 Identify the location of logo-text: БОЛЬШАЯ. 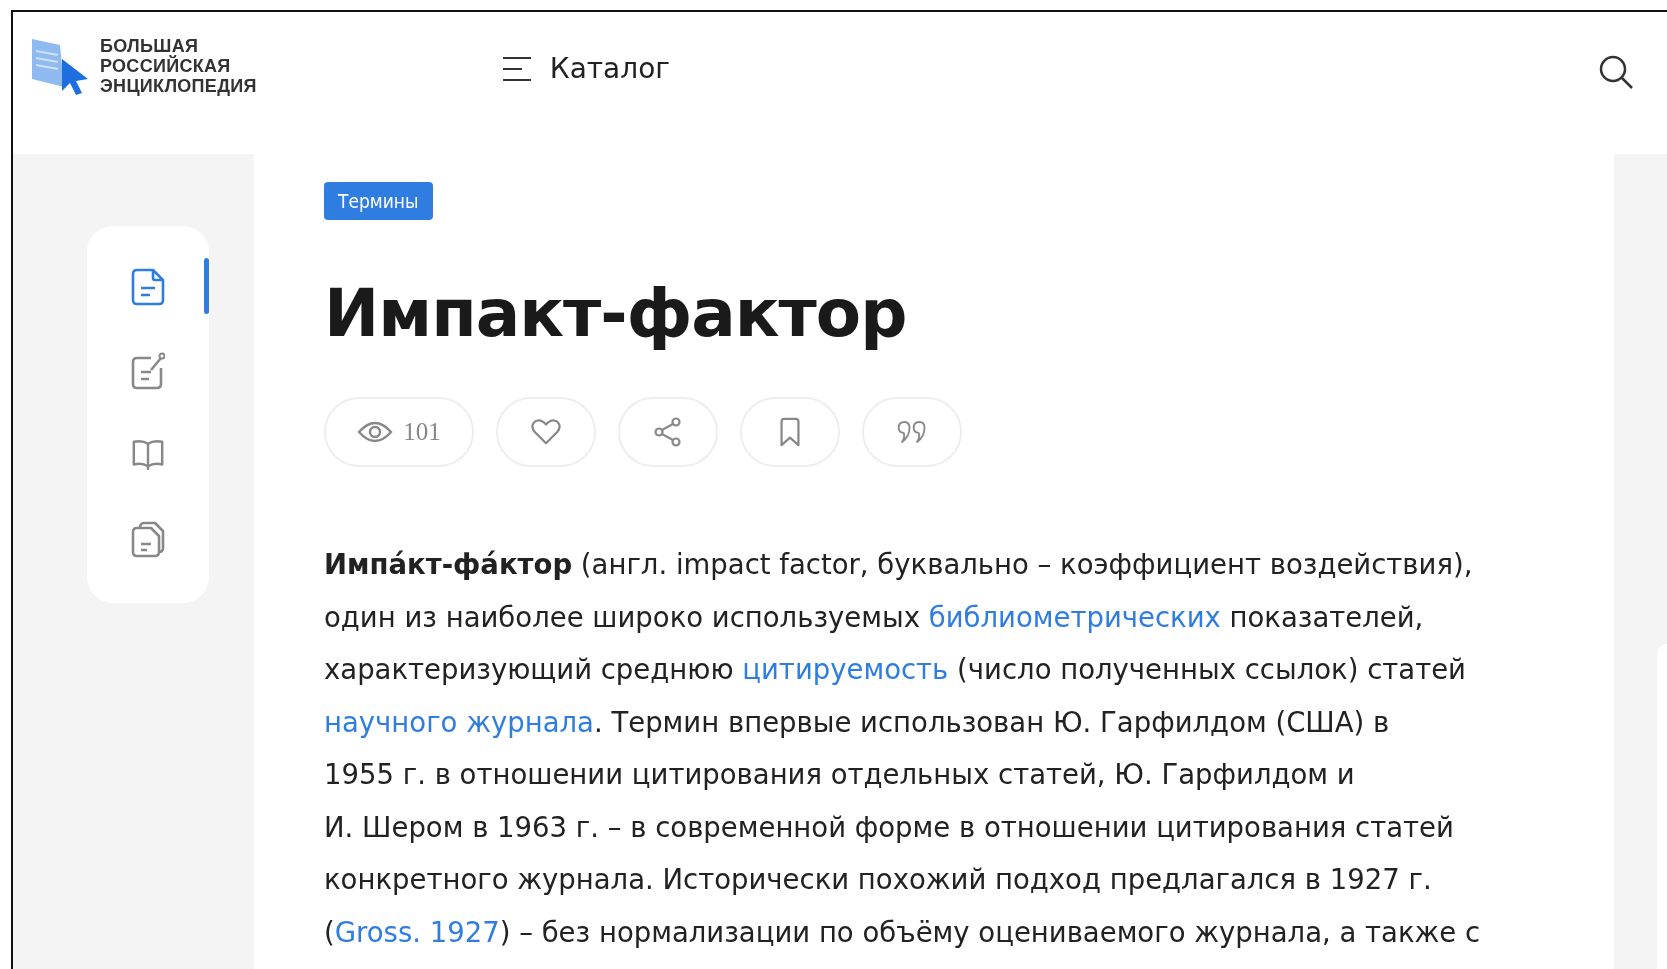
(149, 46).